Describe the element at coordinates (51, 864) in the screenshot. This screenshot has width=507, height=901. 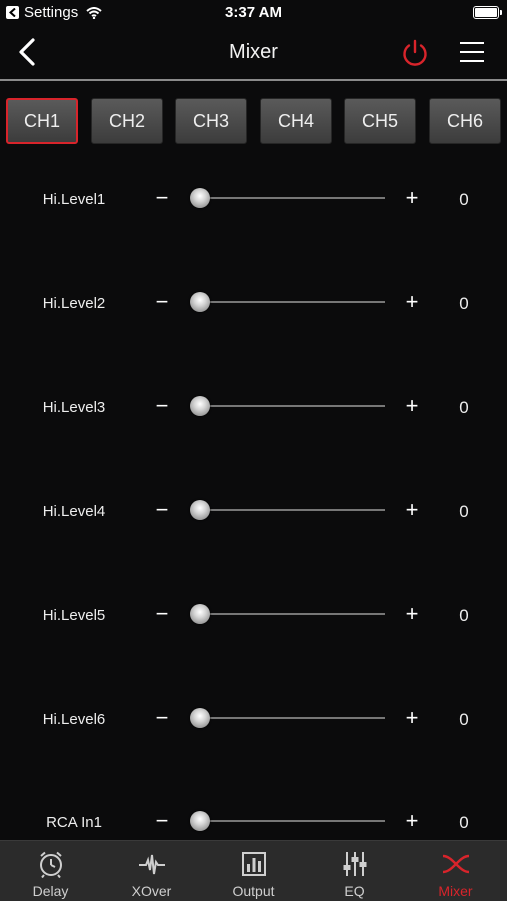
I see `clock-icon` at that location.